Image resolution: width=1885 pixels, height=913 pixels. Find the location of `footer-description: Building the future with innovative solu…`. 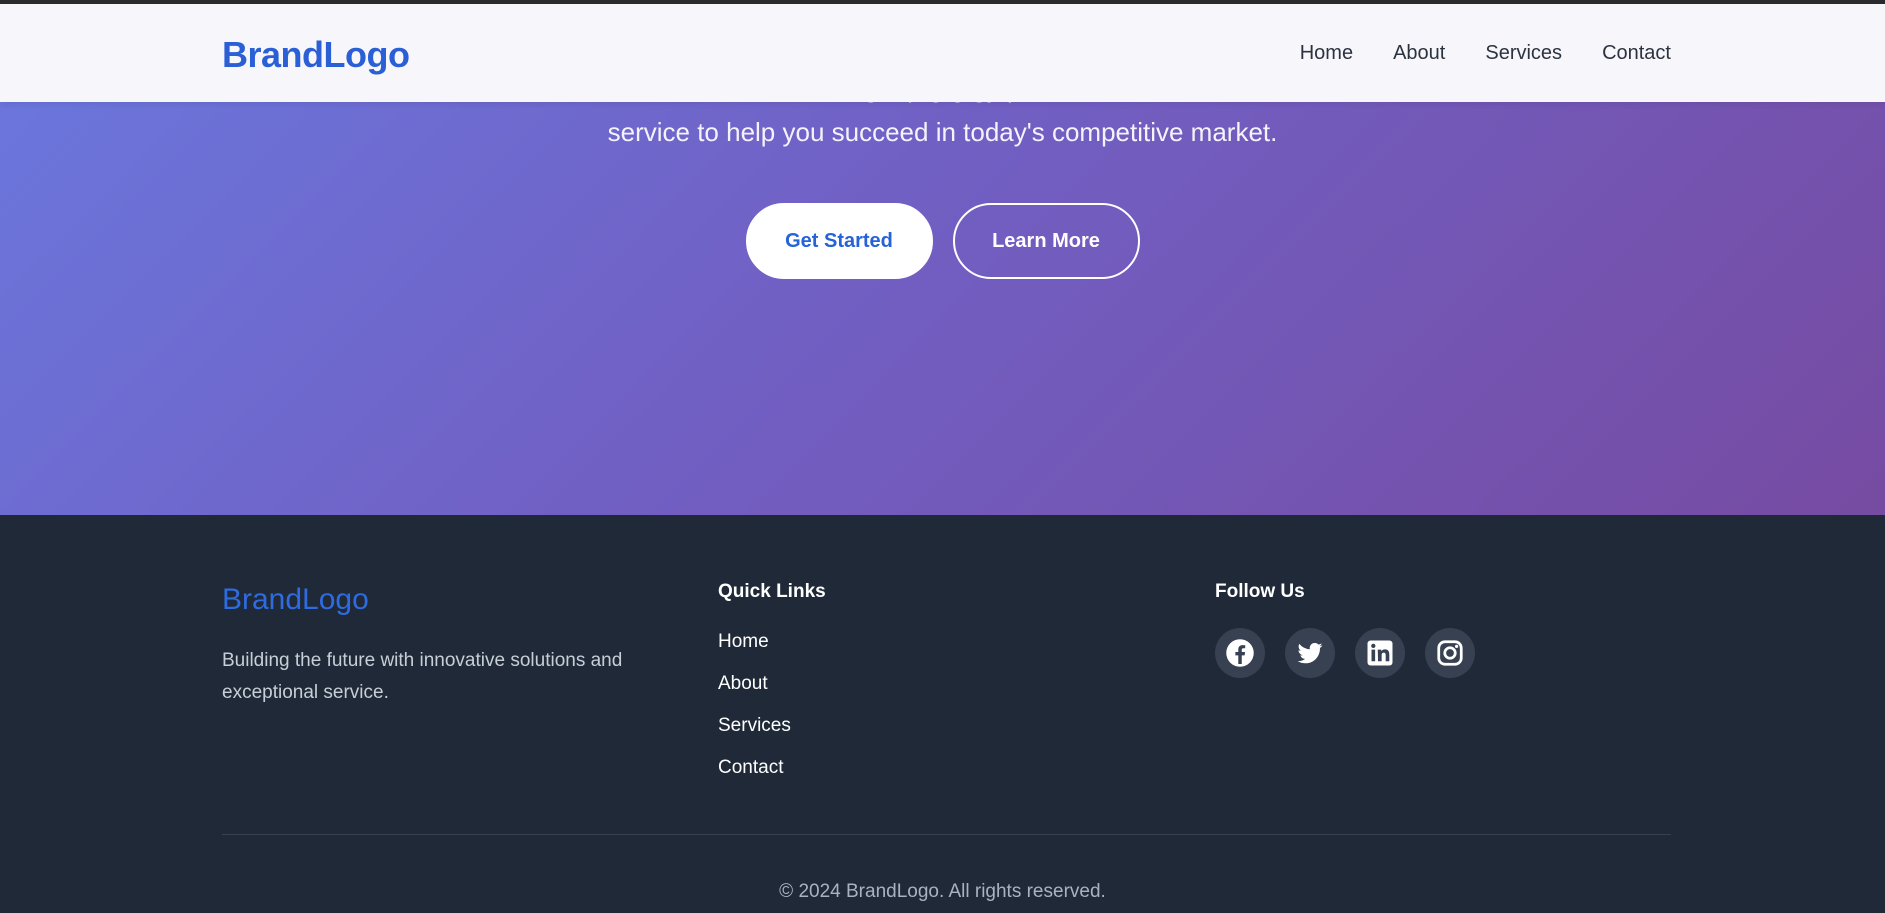

footer-description: Building the future with innovative solu… is located at coordinates (422, 676).